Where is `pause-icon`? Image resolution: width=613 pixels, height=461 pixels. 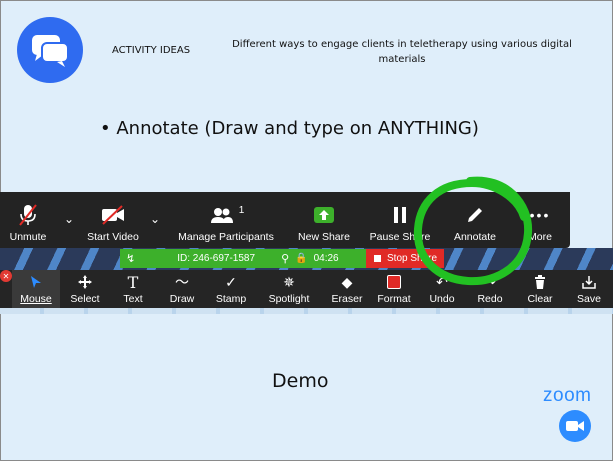 pause-icon is located at coordinates (400, 215).